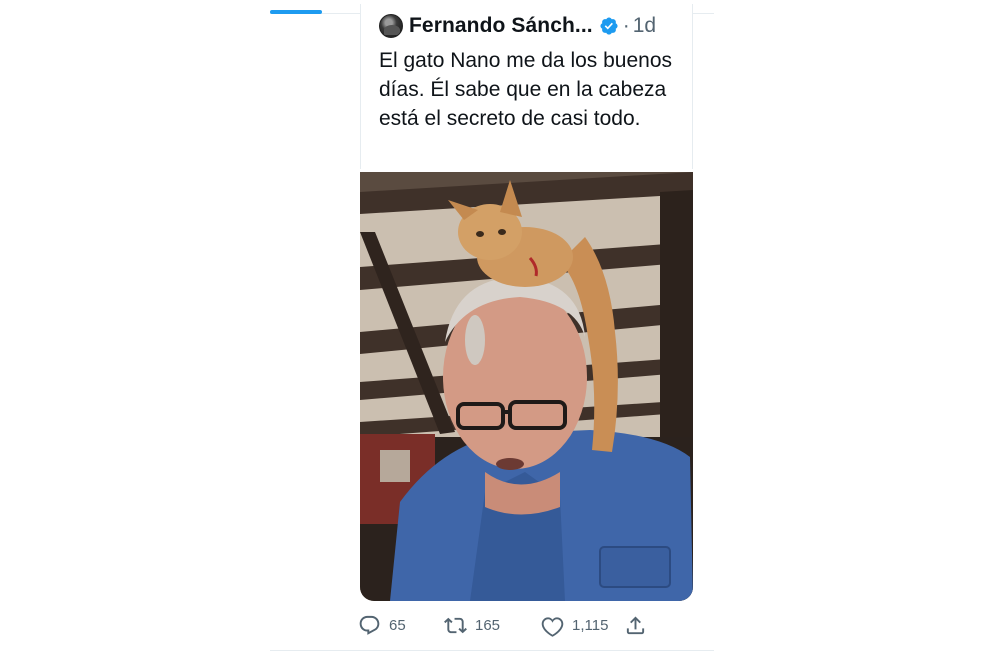 This screenshot has height=655, width=984. I want to click on retweet-count: 165, so click(488, 625).